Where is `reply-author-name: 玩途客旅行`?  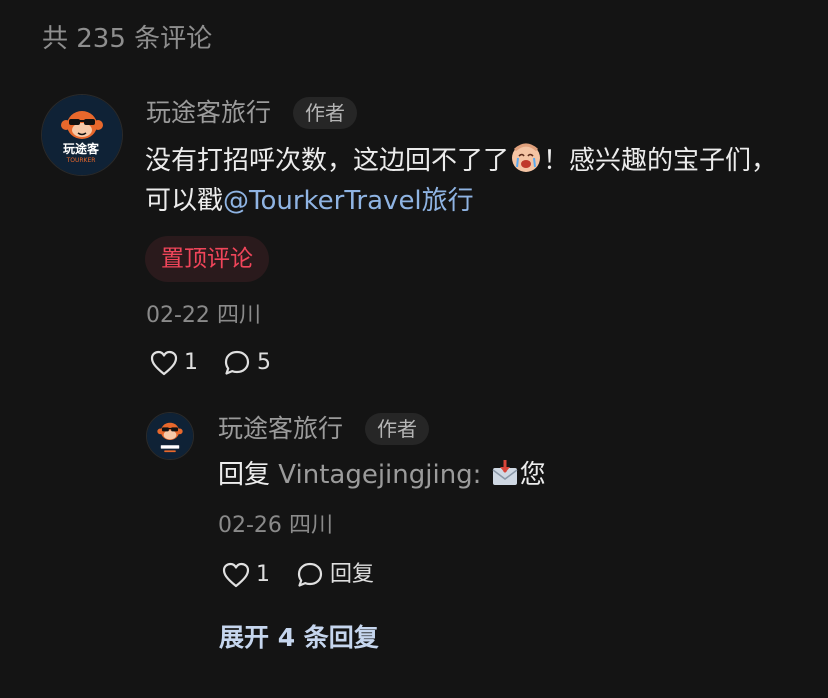 reply-author-name: 玩途客旅行 is located at coordinates (280, 429).